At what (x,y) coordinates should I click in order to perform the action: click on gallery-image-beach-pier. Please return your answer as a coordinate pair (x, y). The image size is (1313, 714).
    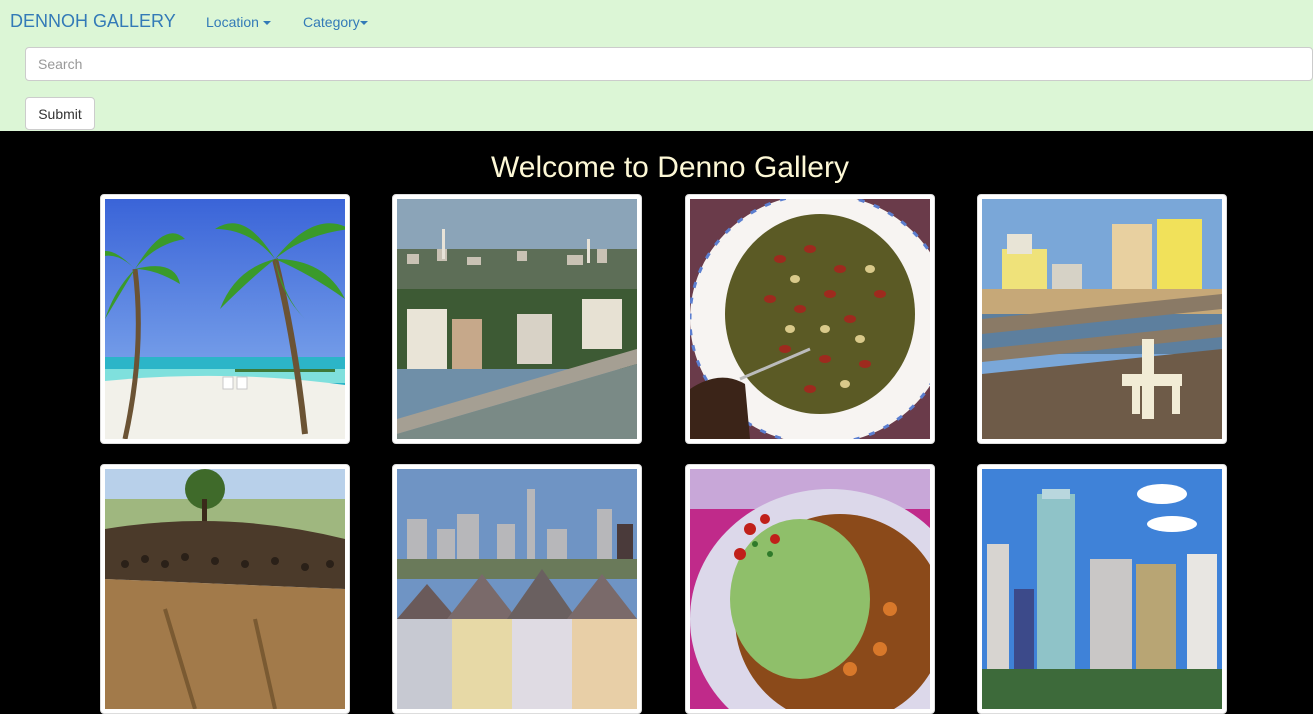
    Looking at the image, I should click on (1102, 319).